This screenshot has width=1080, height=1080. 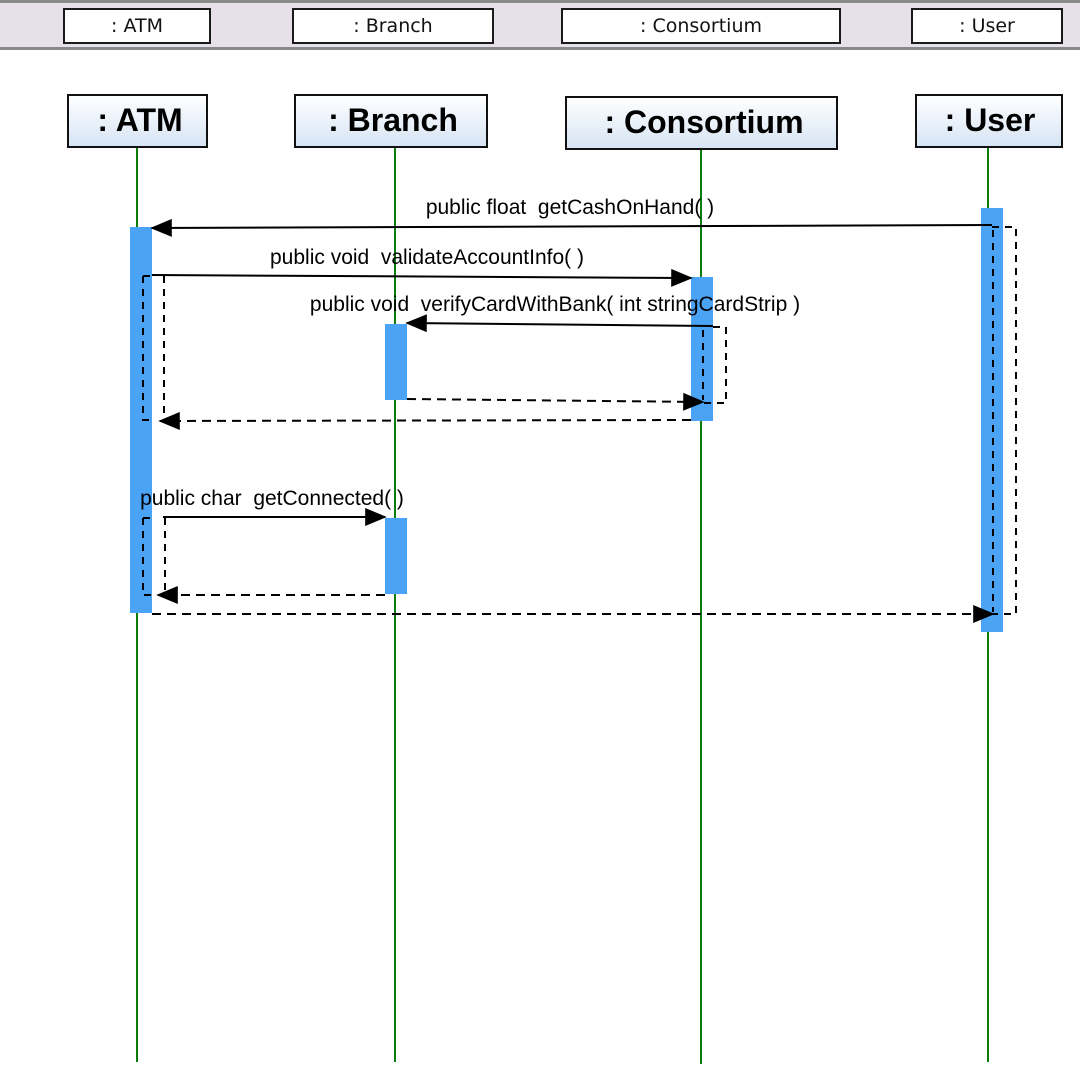 I want to click on message-label-getCashOnHand: public float getCashOnHand( ), so click(x=570, y=207).